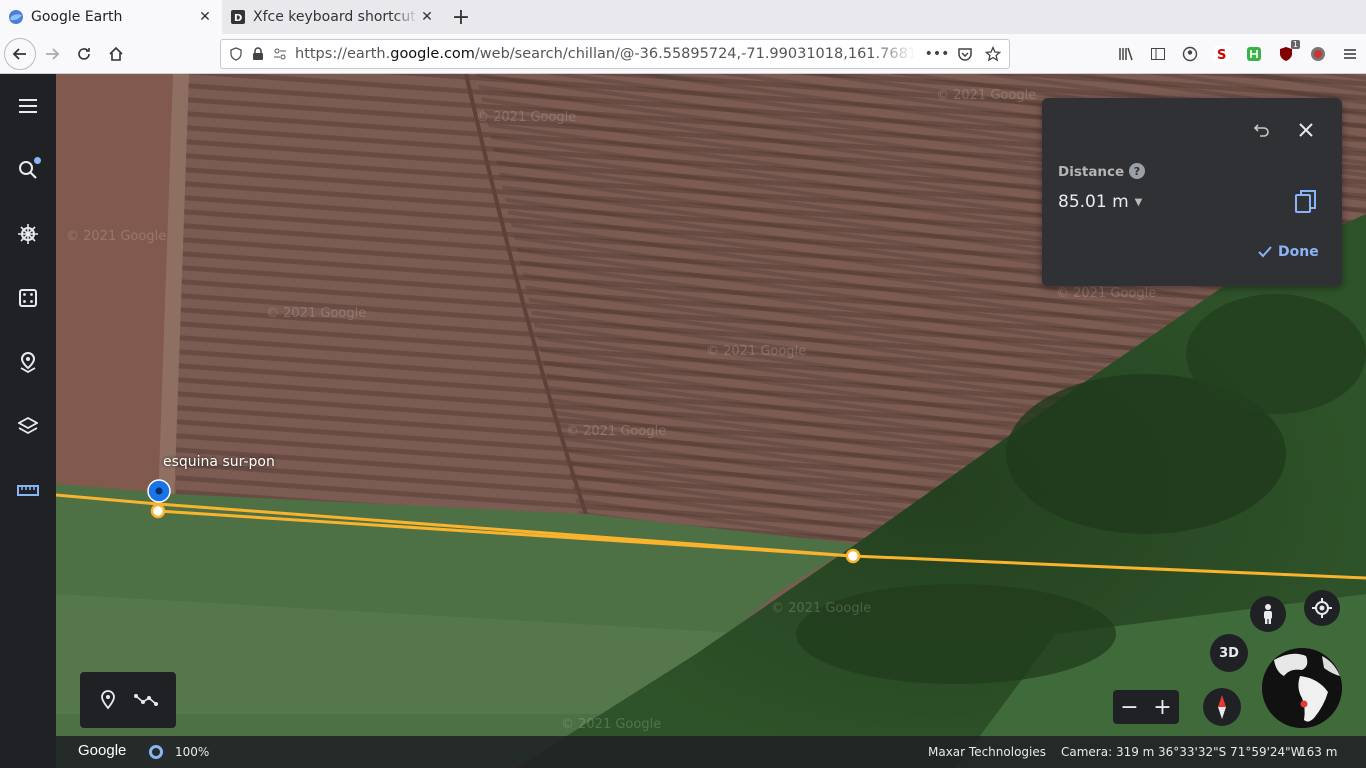 This screenshot has width=1366, height=768. What do you see at coordinates (128, 700) in the screenshot?
I see `drawing-tools` at bounding box center [128, 700].